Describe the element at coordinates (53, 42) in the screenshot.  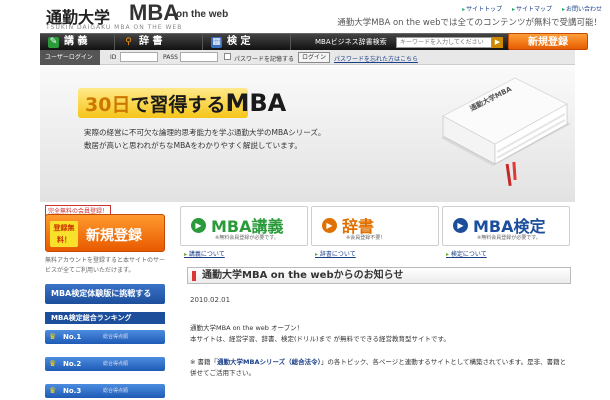
I see `pencil-icon: ✎` at that location.